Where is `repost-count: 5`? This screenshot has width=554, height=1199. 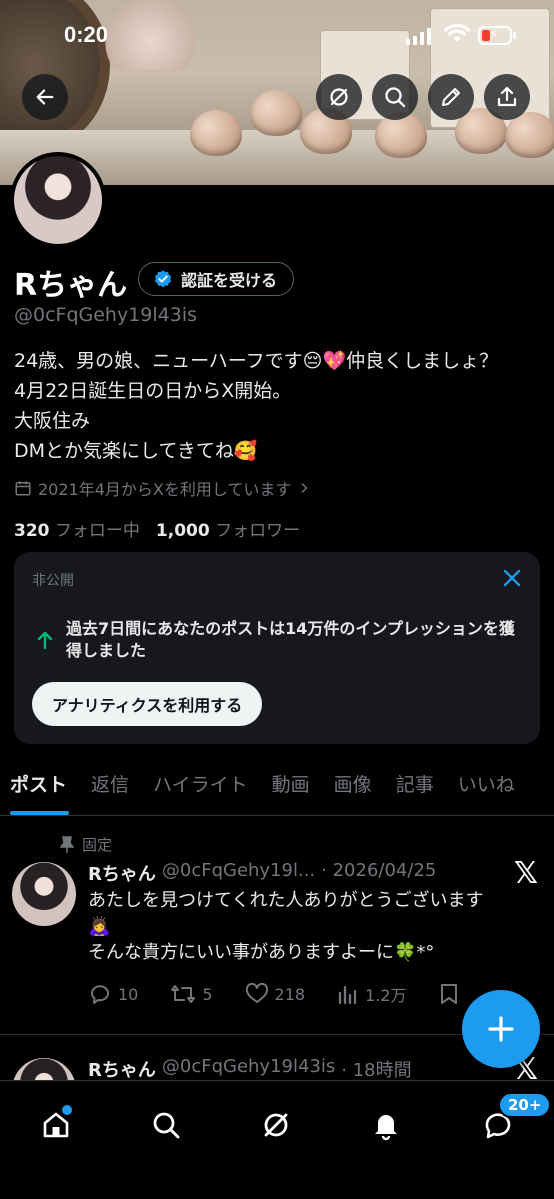
repost-count: 5 is located at coordinates (207, 994).